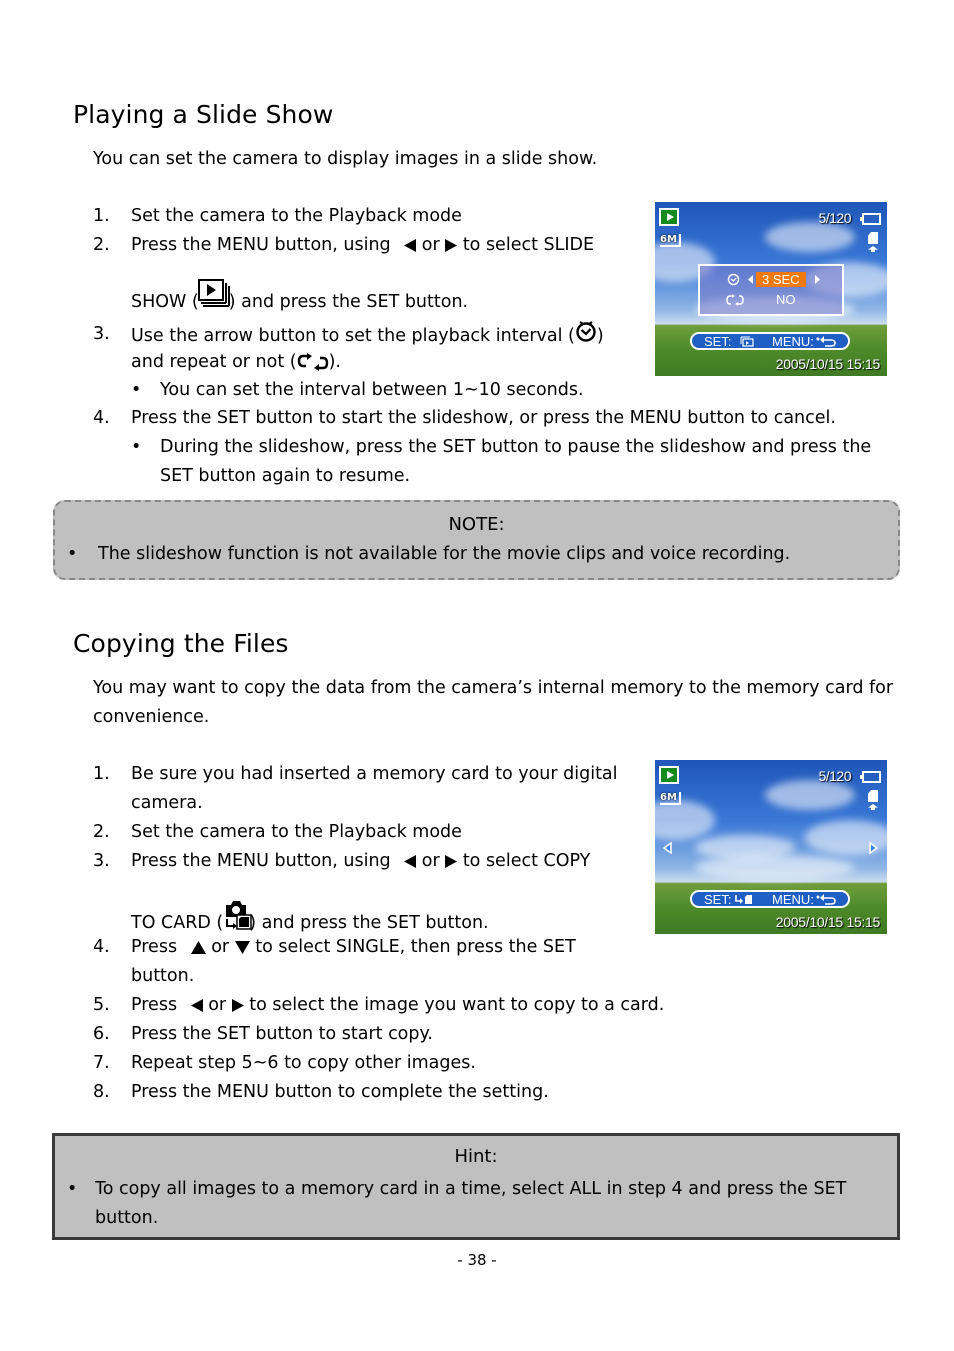  What do you see at coordinates (786, 299) in the screenshot?
I see `repeat-value: NO` at bounding box center [786, 299].